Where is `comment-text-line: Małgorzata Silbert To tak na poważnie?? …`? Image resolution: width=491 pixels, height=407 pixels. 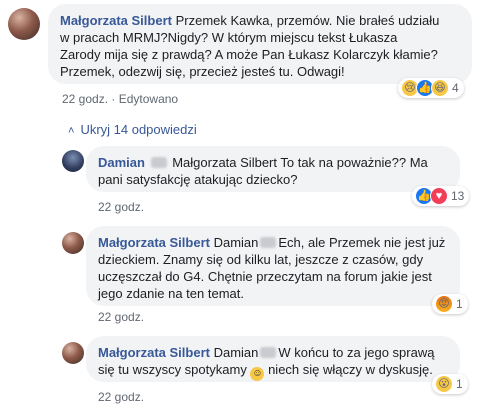 comment-text-line: Małgorzata Silbert To tak na poważnie?? … is located at coordinates (300, 162).